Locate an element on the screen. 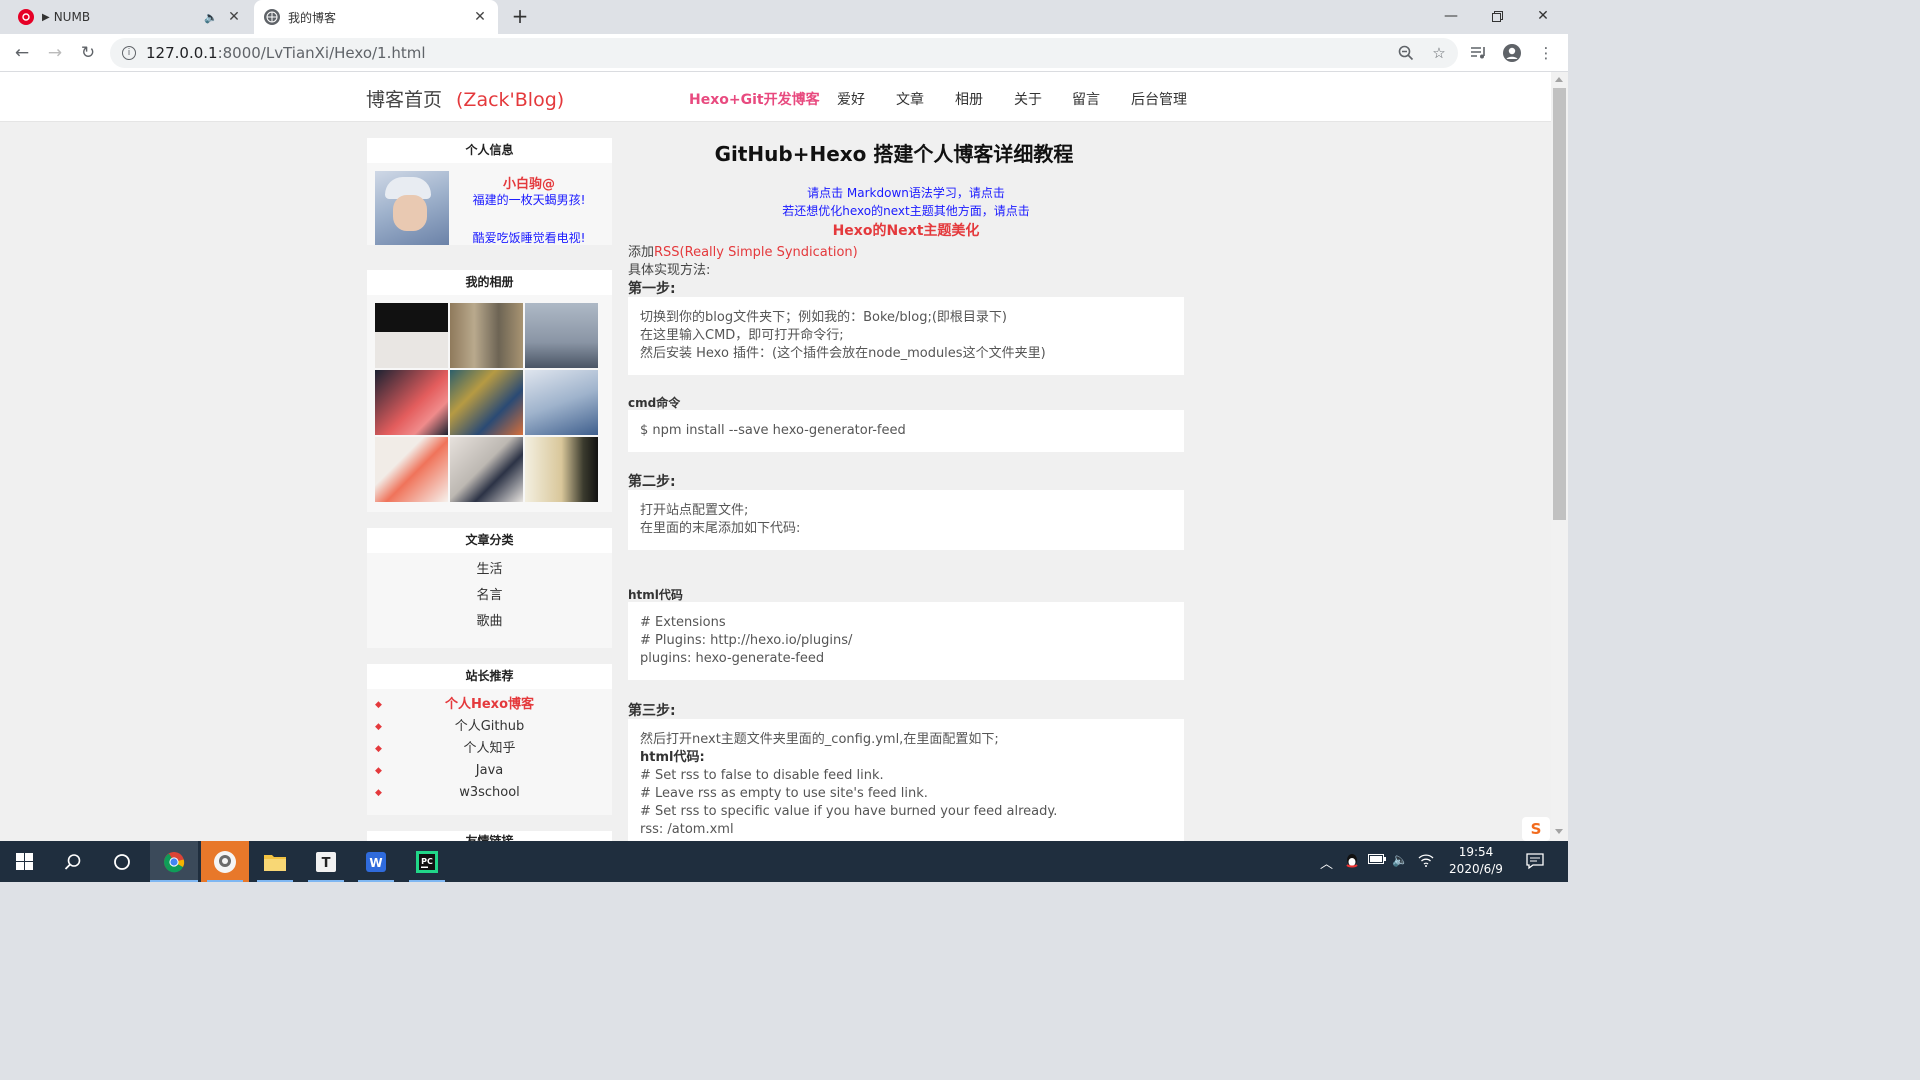  chrome-icon is located at coordinates (174, 861).